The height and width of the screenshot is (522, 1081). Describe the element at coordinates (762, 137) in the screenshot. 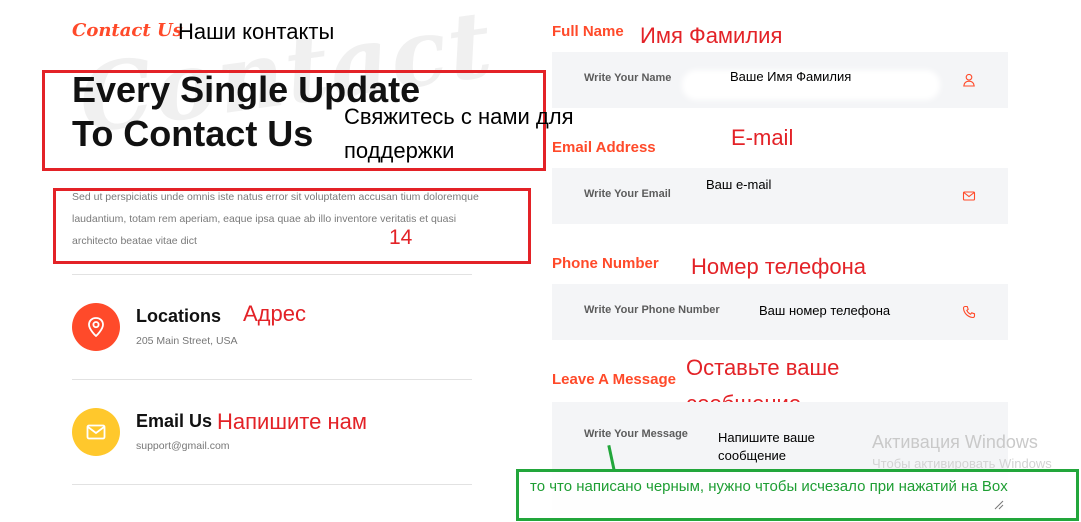

I see `annotation-email: E-mail` at that location.